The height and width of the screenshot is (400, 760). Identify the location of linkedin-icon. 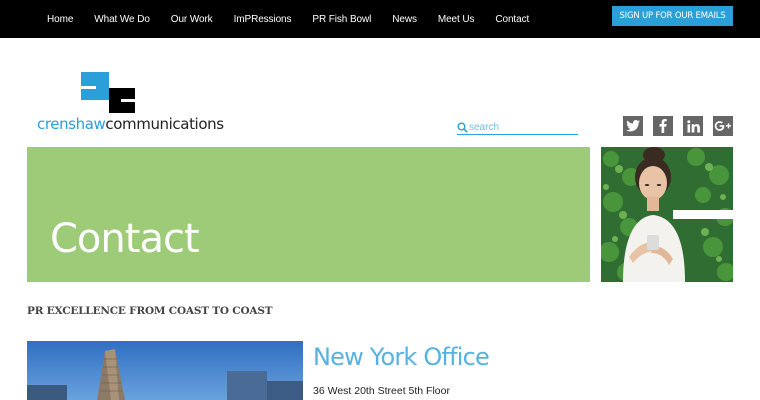
(693, 126).